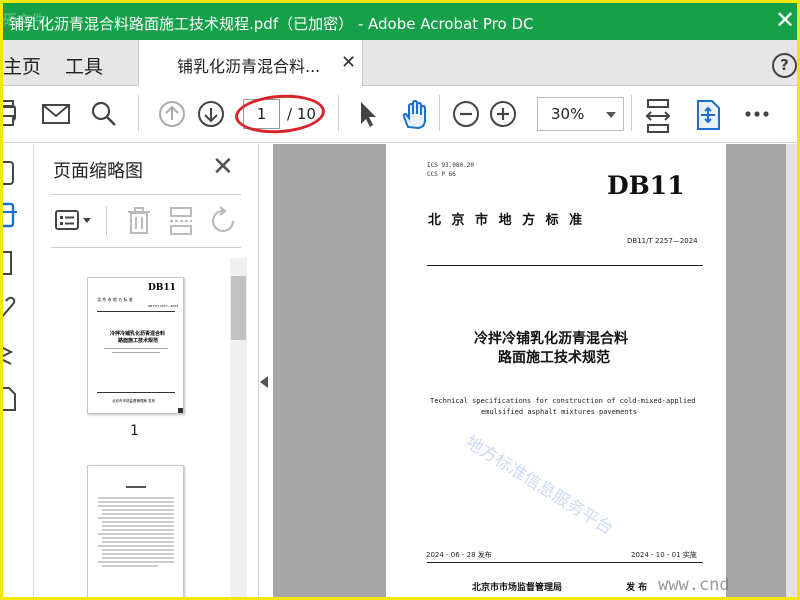 Image resolution: width=800 pixels, height=600 pixels. Describe the element at coordinates (139, 221) in the screenshot. I see `delete-page-icon` at that location.